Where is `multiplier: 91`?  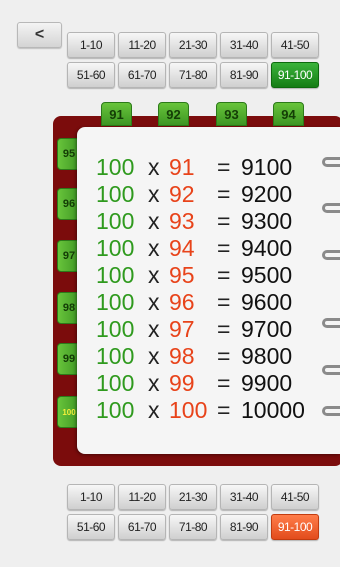 multiplier: 91 is located at coordinates (182, 167).